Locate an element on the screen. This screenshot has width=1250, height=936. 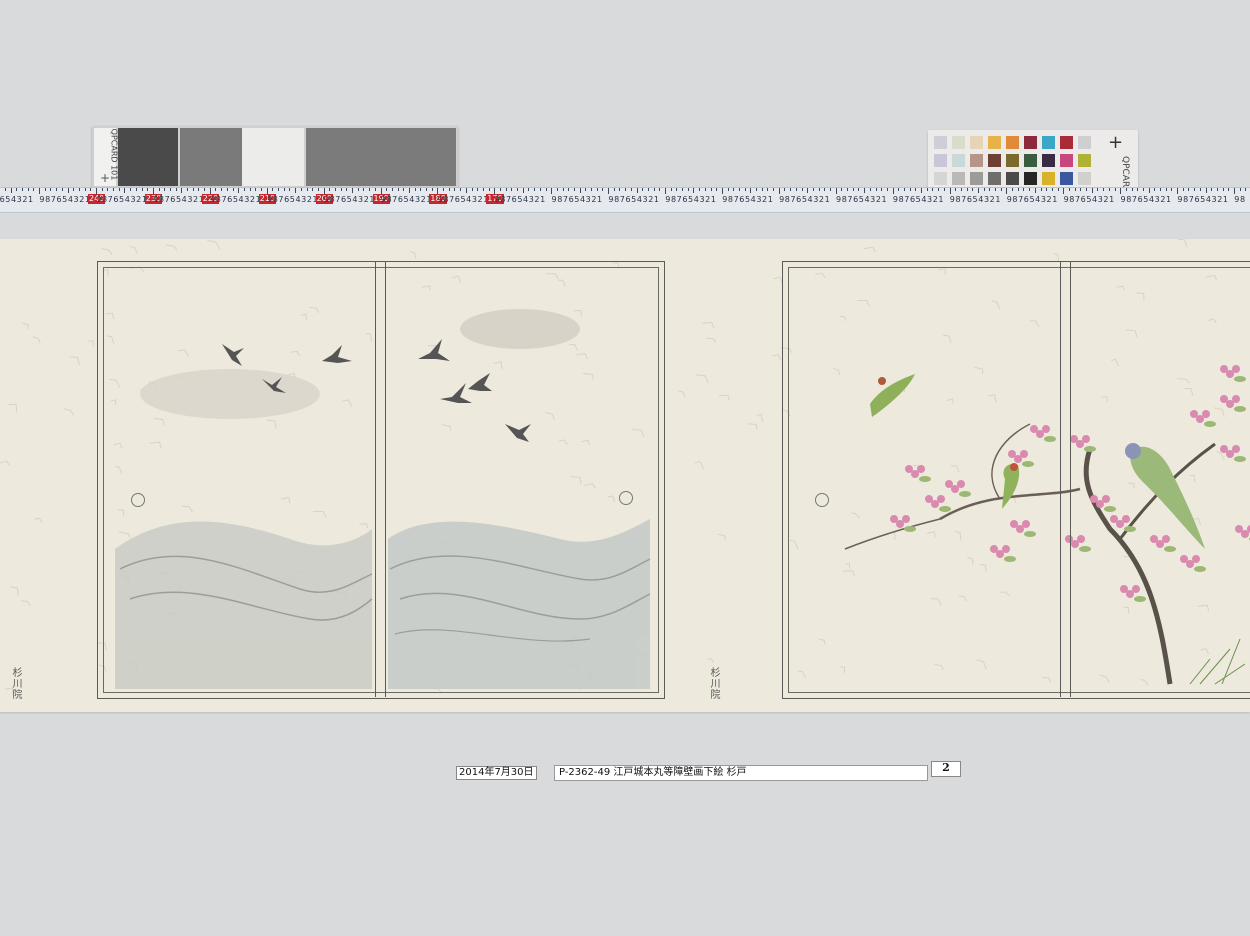
color-checker-card: + QPCARD is located at coordinates (1033, 162).